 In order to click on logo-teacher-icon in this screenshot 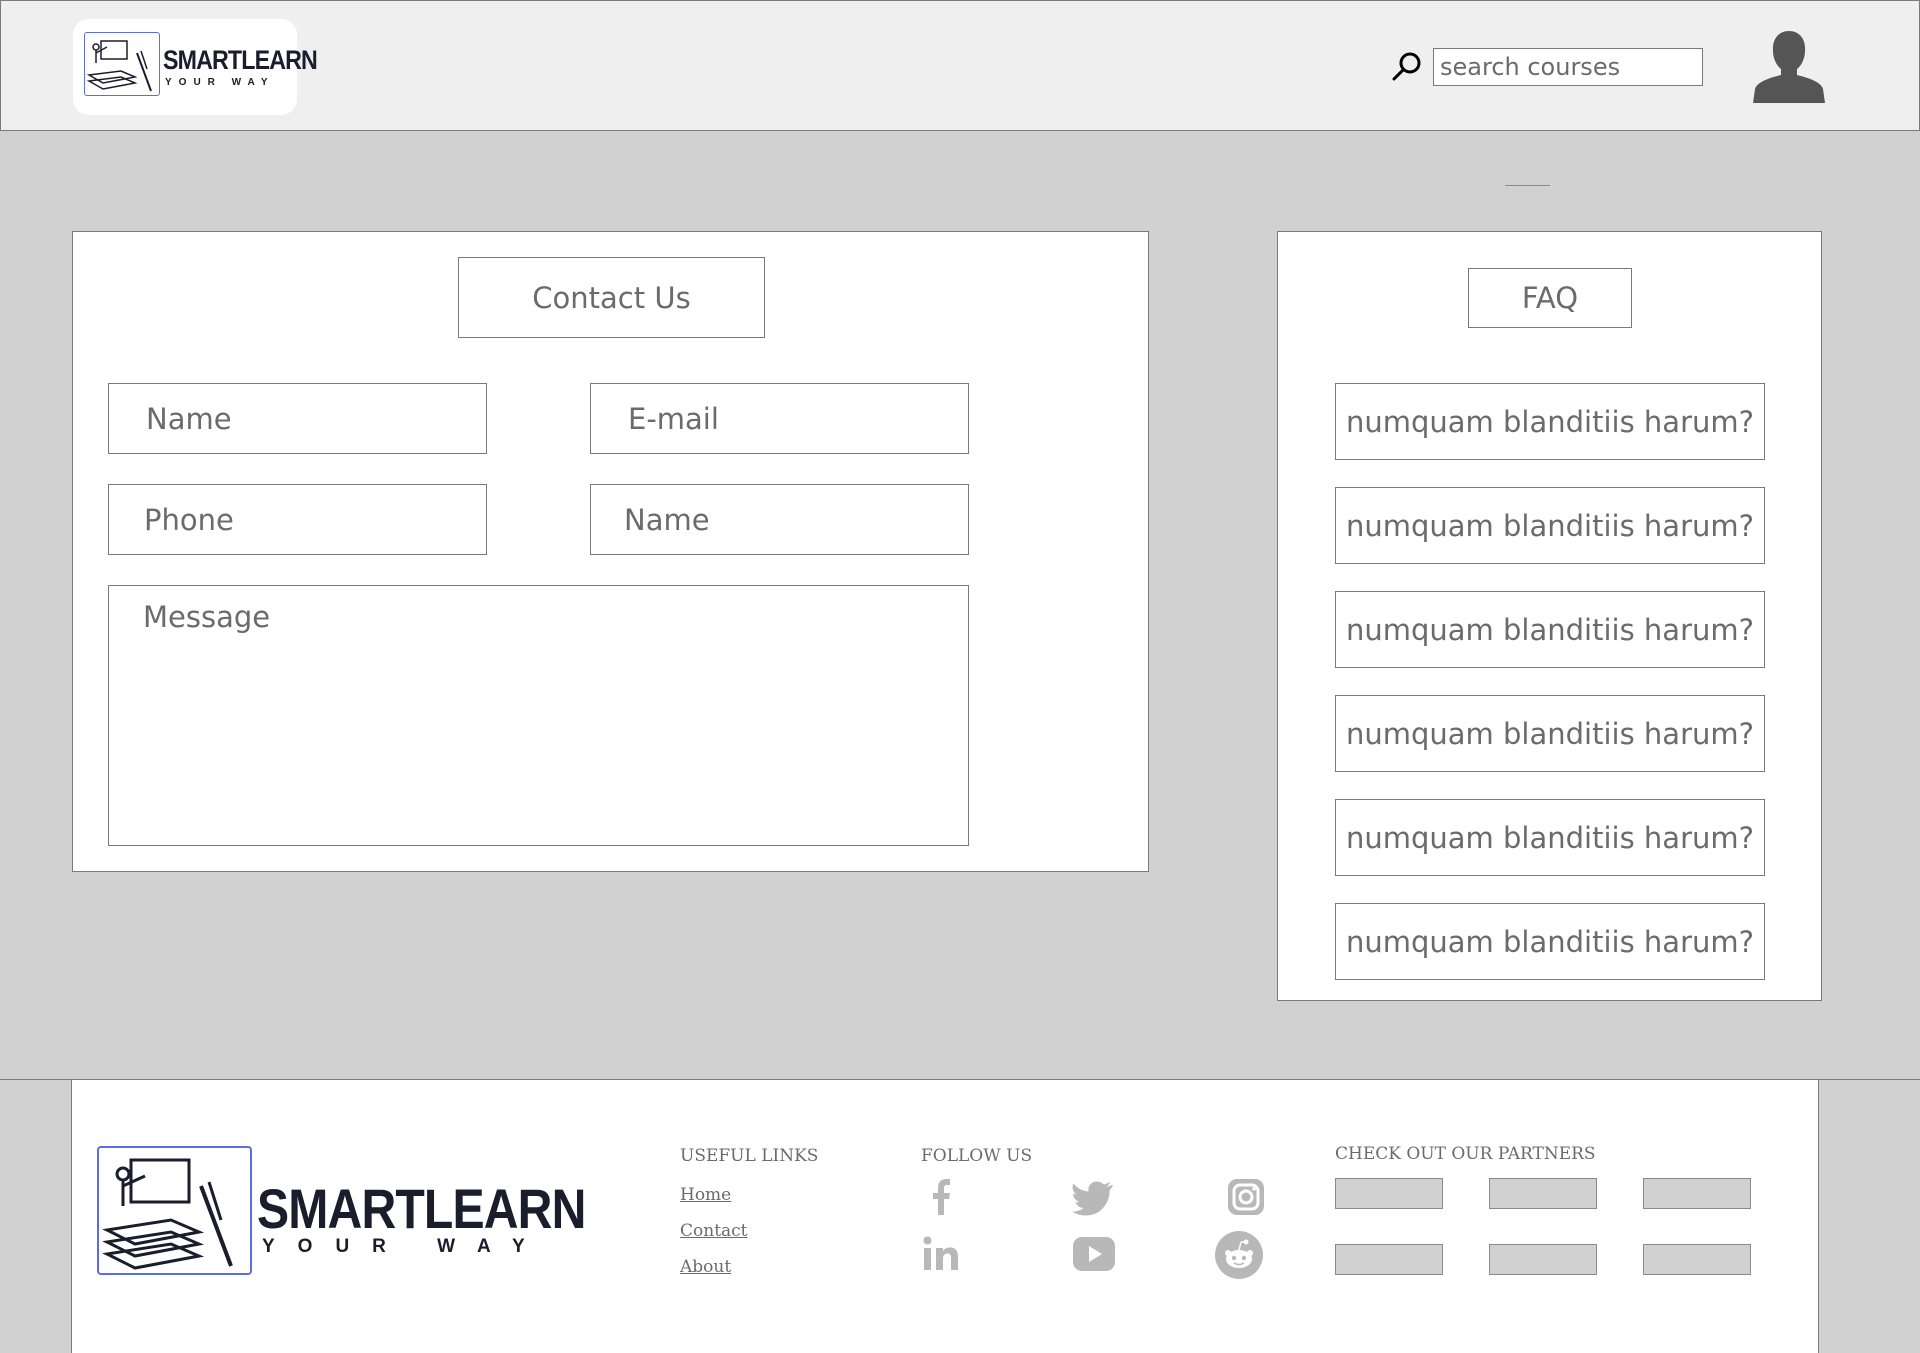, I will do `click(122, 64)`.